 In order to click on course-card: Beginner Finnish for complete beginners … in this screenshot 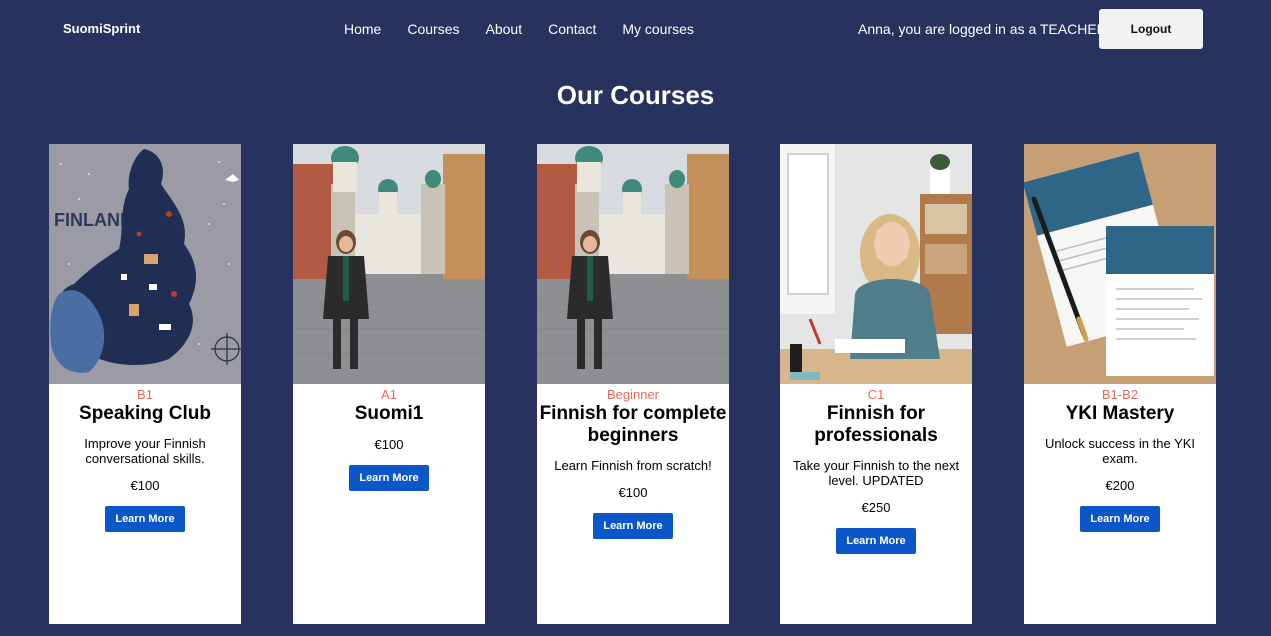, I will do `click(633, 384)`.